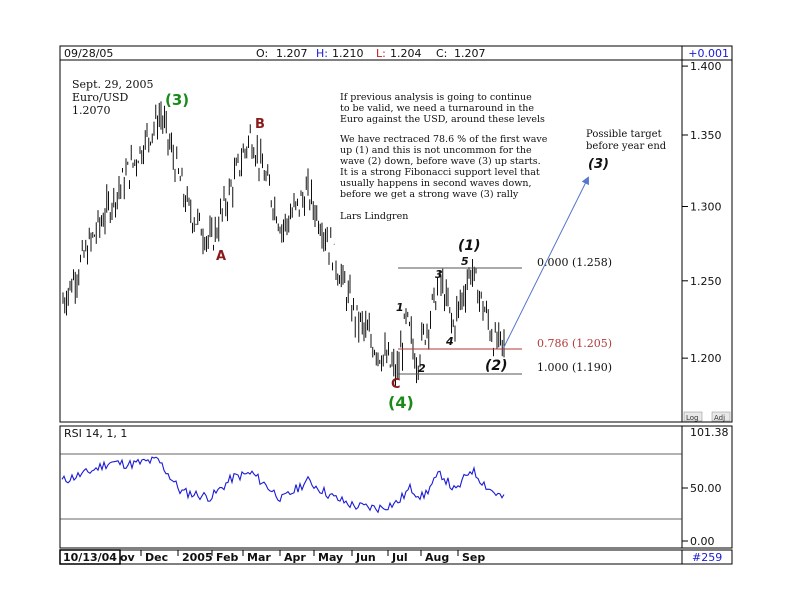 This screenshot has height=612, width=792. What do you see at coordinates (399, 557) in the screenshot?
I see `month-tick-label: Jul` at bounding box center [399, 557].